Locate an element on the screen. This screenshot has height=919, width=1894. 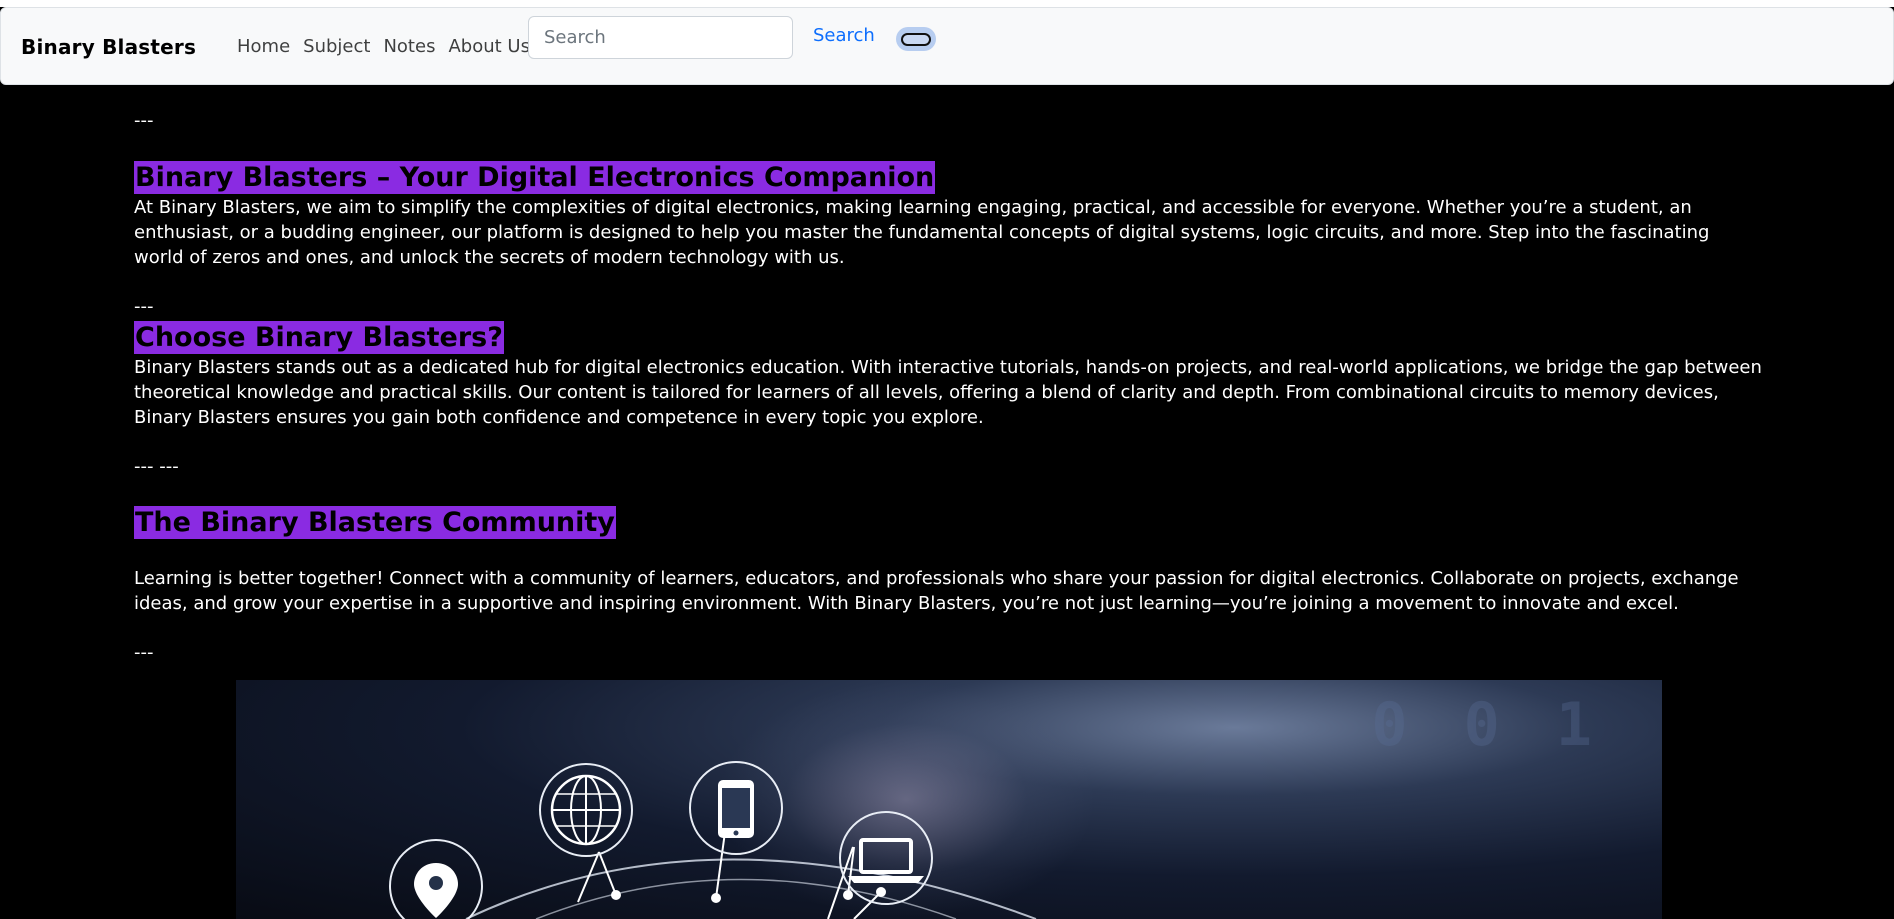
nav-links: Home Subject Notes About Us is located at coordinates (383, 46).